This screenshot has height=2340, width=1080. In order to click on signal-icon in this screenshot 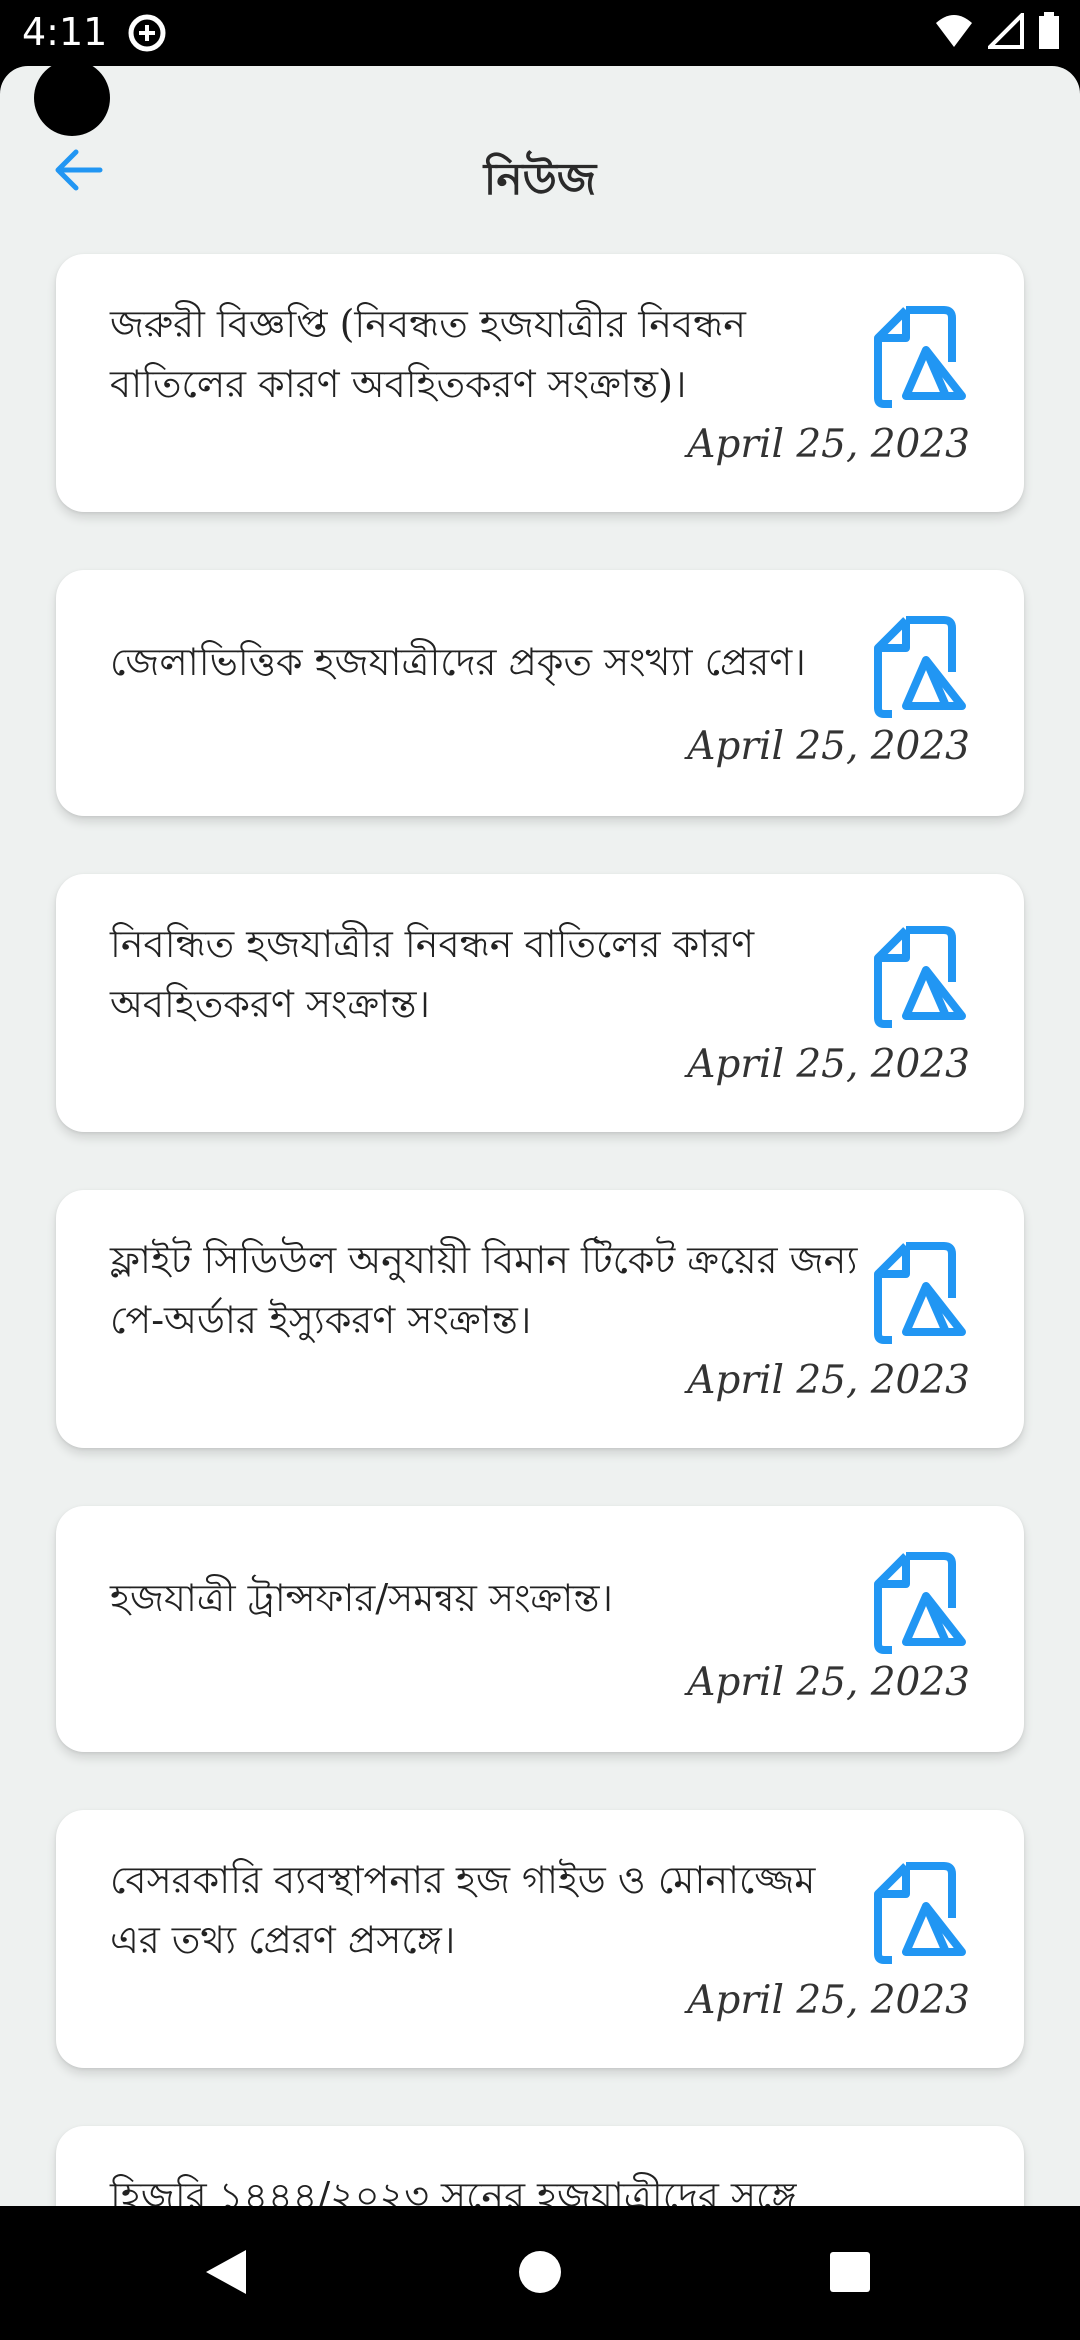, I will do `click(1004, 31)`.